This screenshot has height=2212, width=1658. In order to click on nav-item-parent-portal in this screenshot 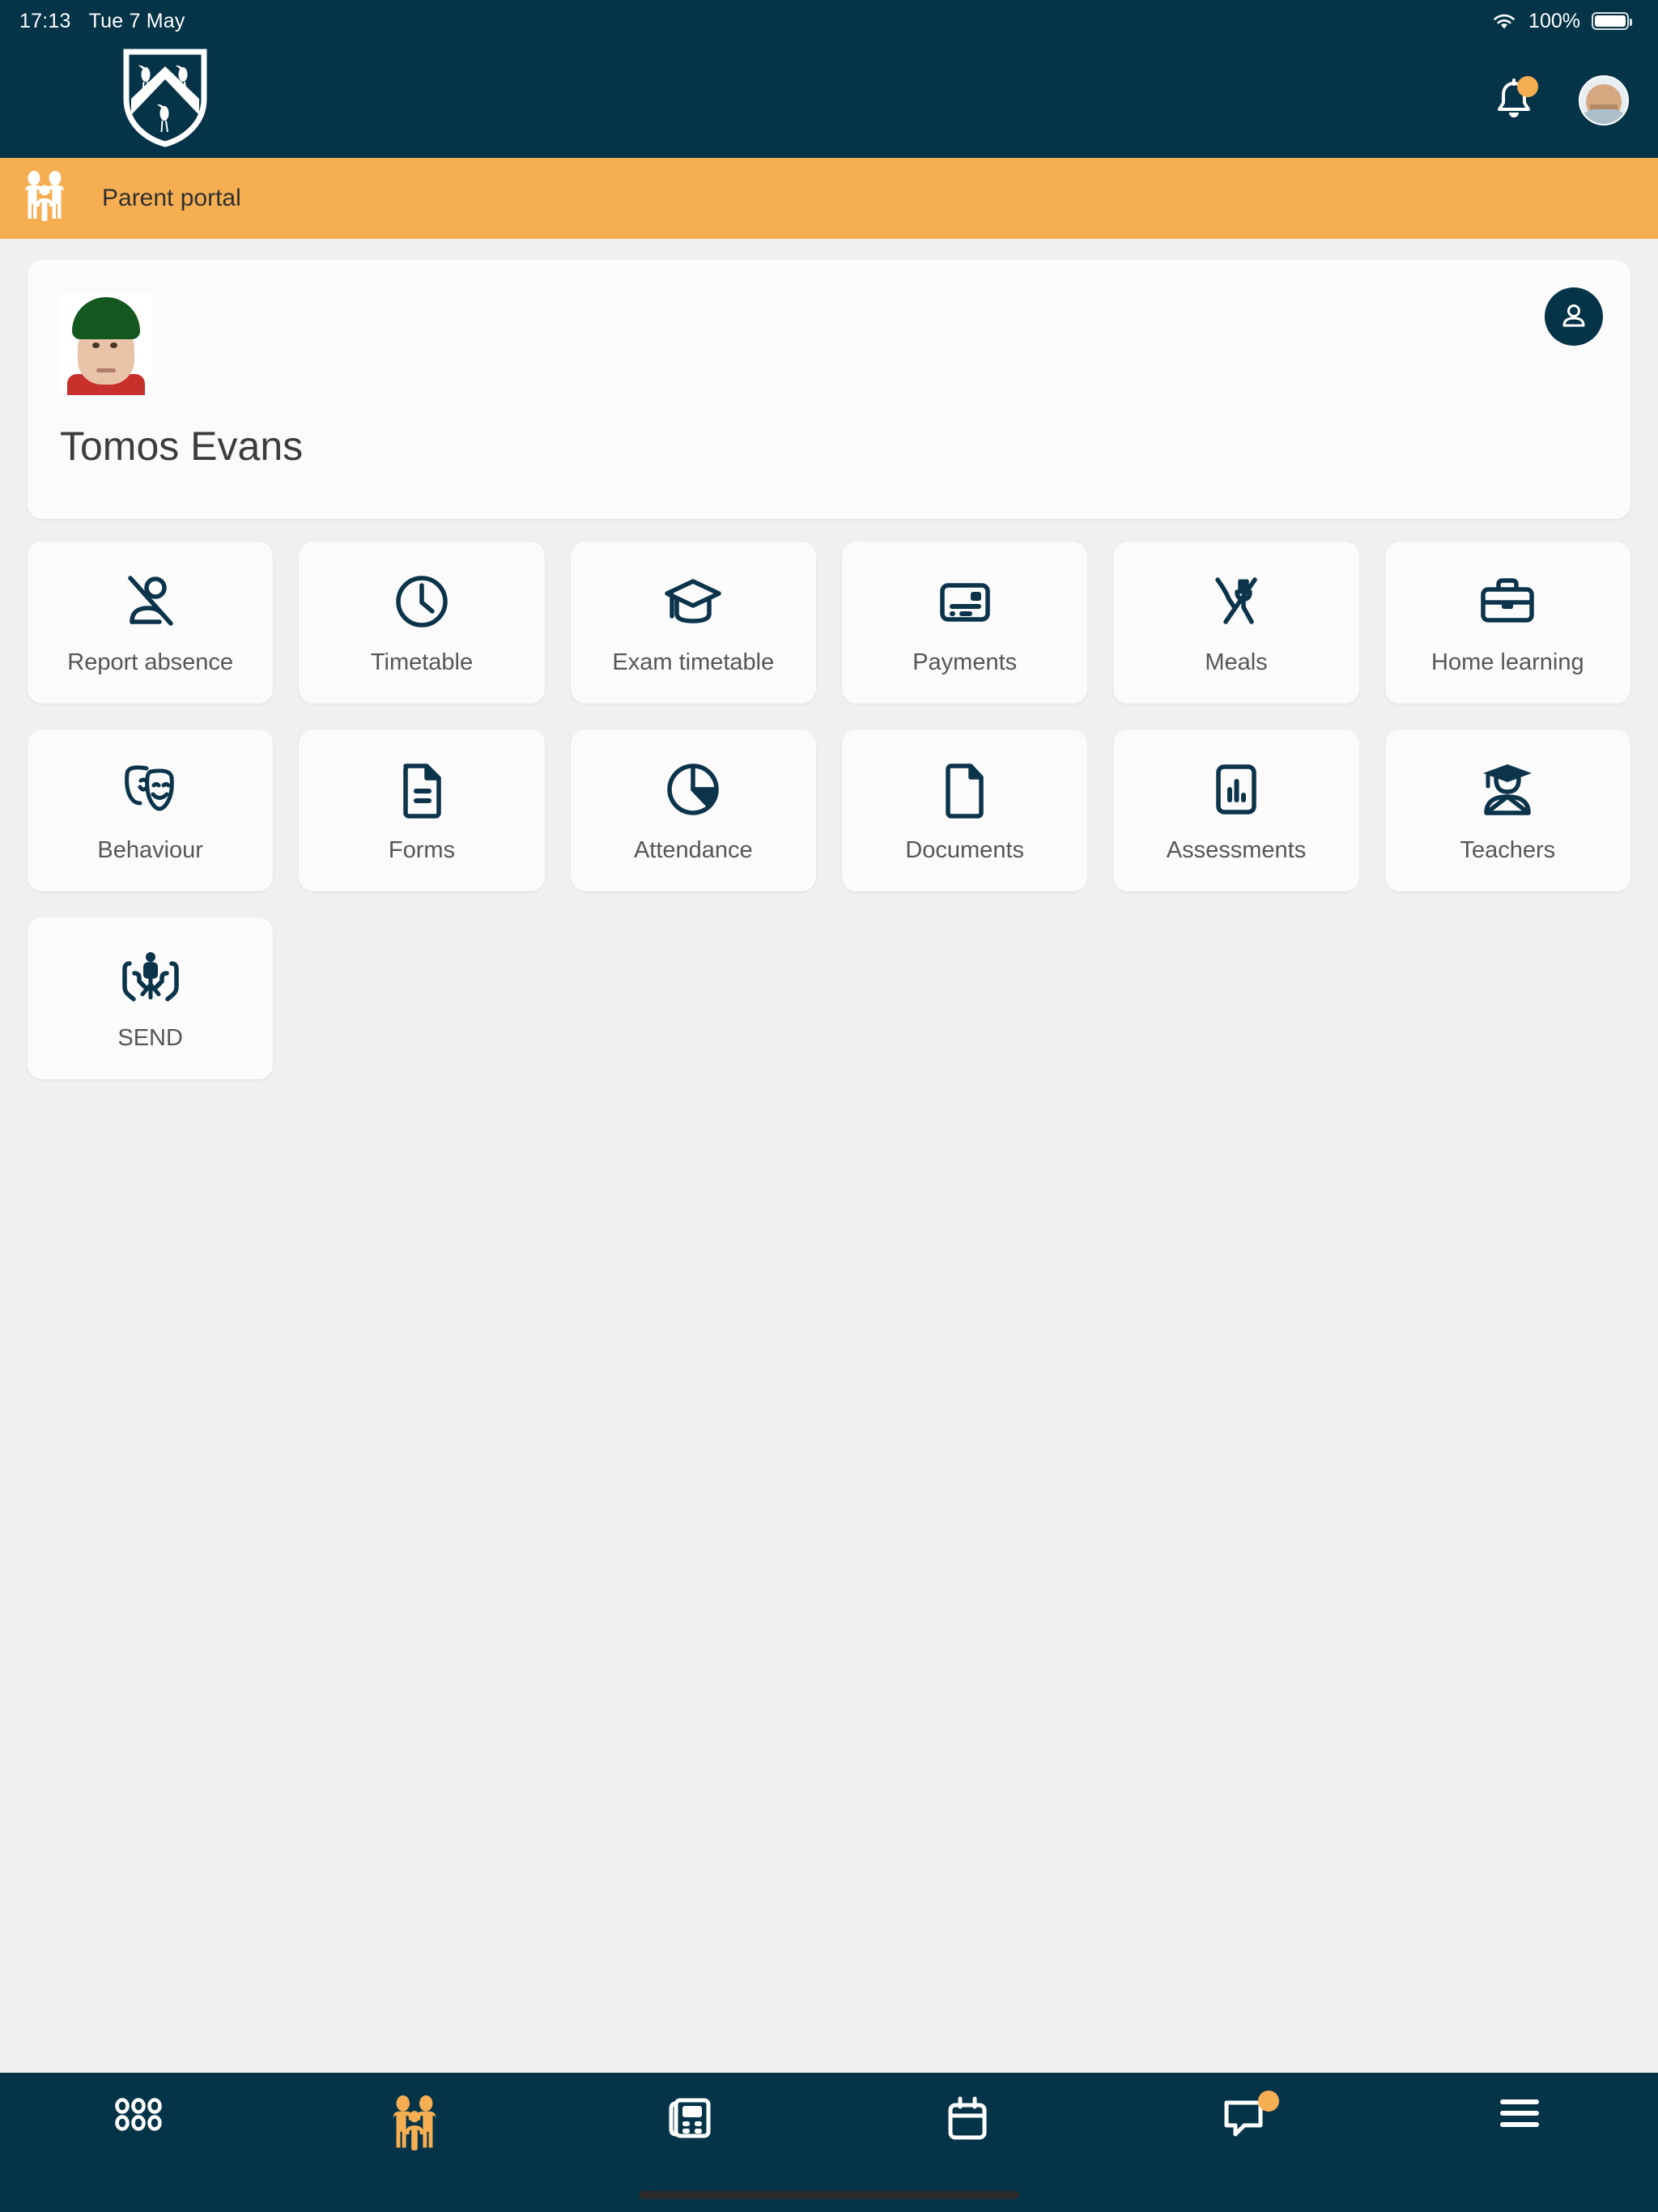, I will do `click(414, 2132)`.